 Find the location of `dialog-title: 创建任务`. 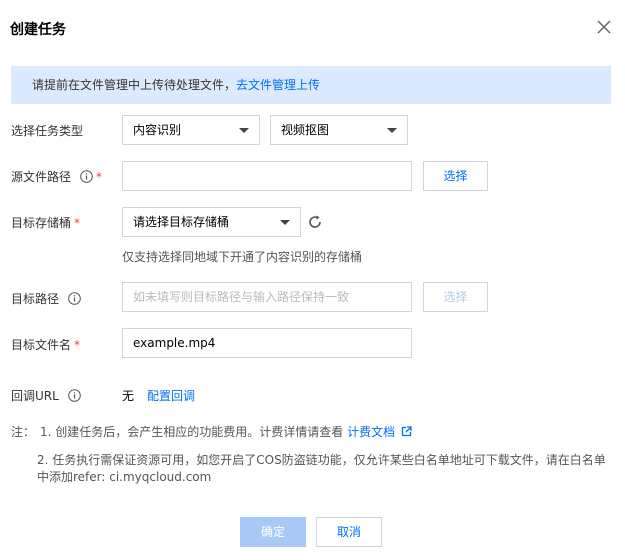

dialog-title: 创建任务 is located at coordinates (38, 30).